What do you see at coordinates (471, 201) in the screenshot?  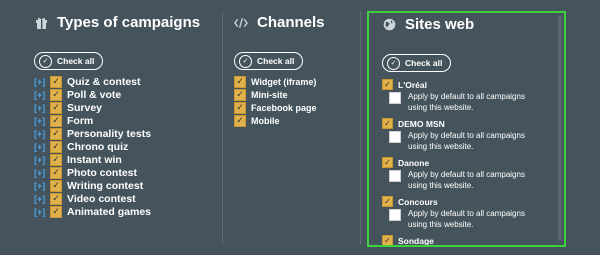 I see `site-row: ✓ Concours` at bounding box center [471, 201].